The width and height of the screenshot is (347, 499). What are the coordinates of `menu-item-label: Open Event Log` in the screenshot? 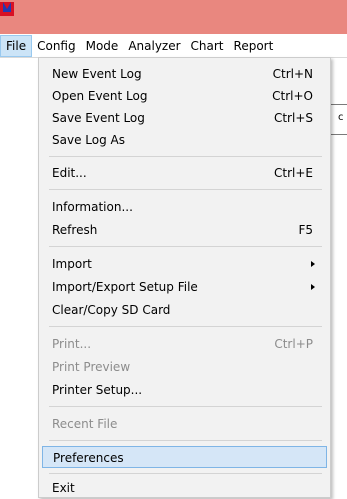 It's located at (100, 96).